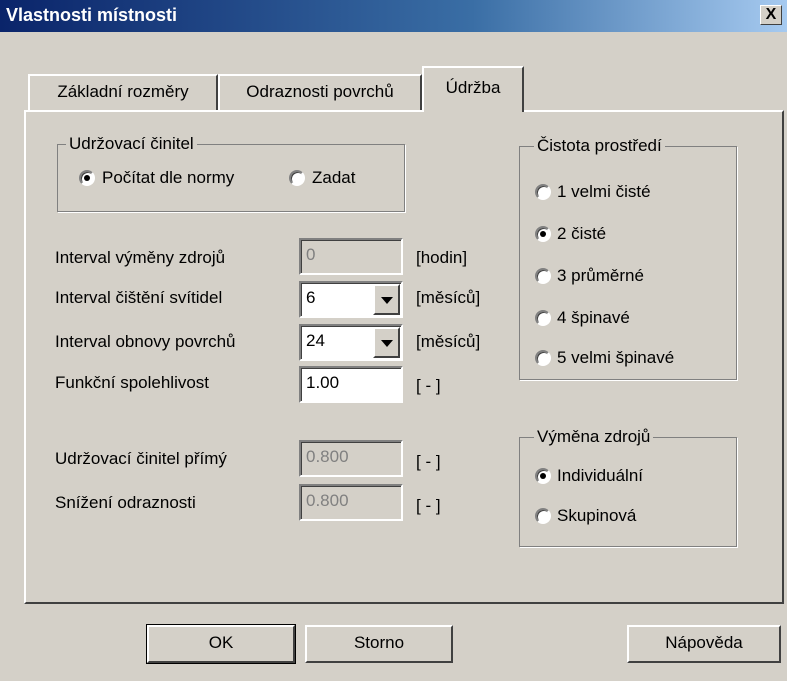  Describe the element at coordinates (594, 437) in the screenshot. I see `group-legend: Výměna zdrojů` at that location.